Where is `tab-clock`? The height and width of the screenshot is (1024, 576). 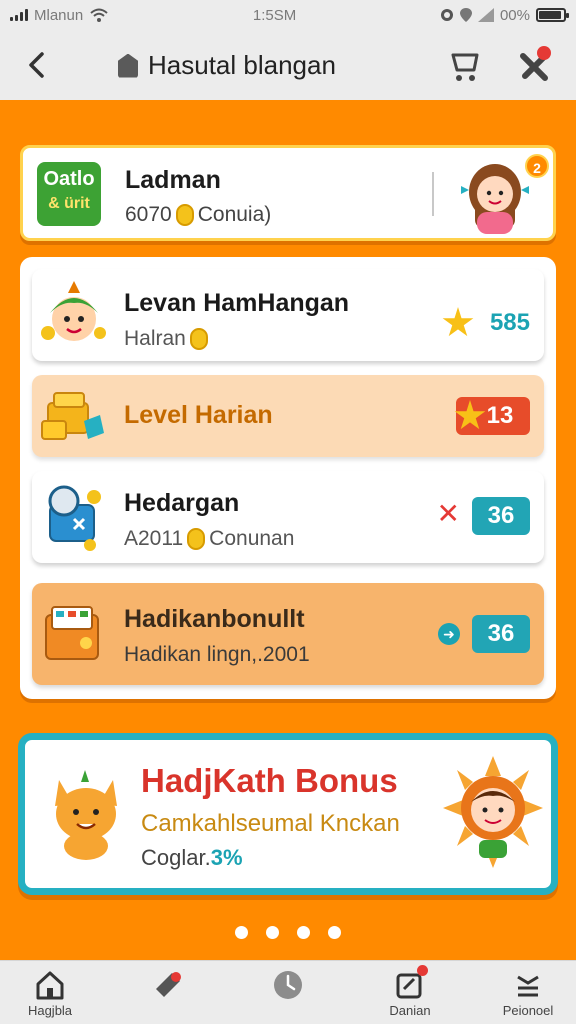 tab-clock is located at coordinates (288, 996).